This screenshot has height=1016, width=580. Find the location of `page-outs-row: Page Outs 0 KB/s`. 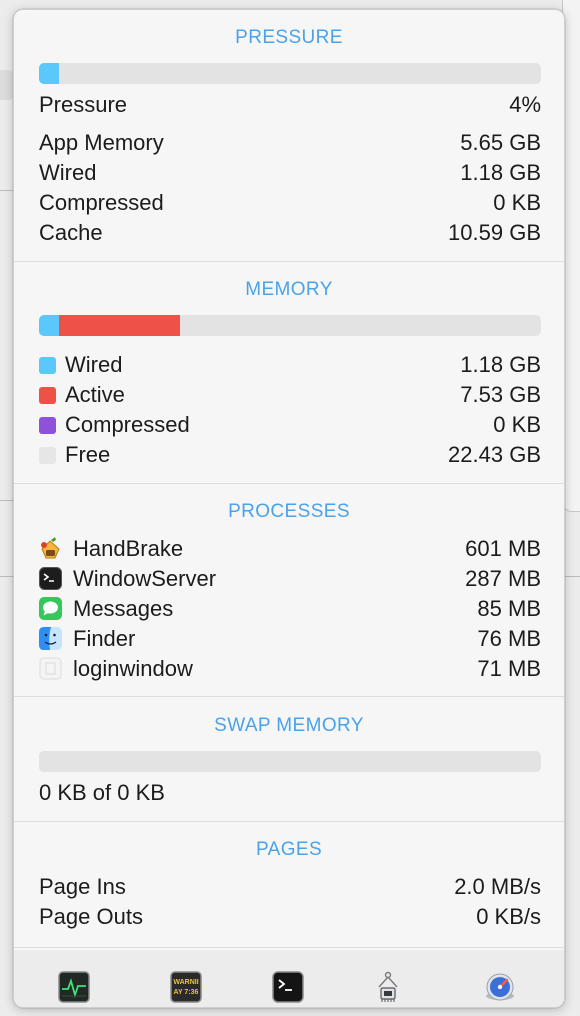

page-outs-row: Page Outs 0 KB/s is located at coordinates (290, 917).